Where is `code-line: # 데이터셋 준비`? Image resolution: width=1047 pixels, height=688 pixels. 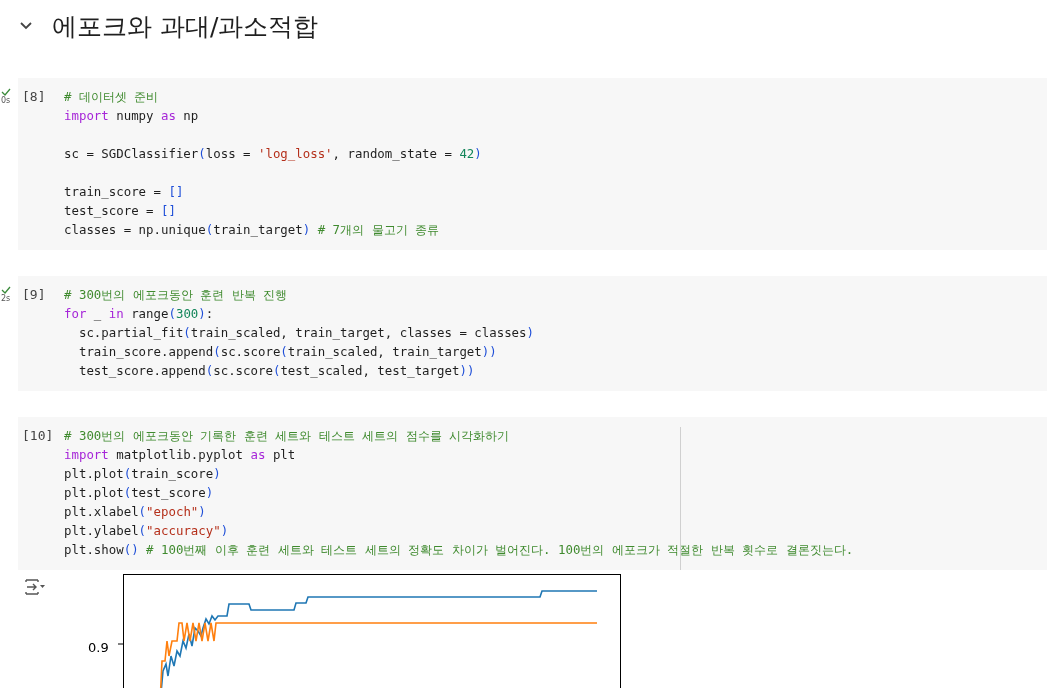
code-line: # 데이터셋 준비 is located at coordinates (112, 97).